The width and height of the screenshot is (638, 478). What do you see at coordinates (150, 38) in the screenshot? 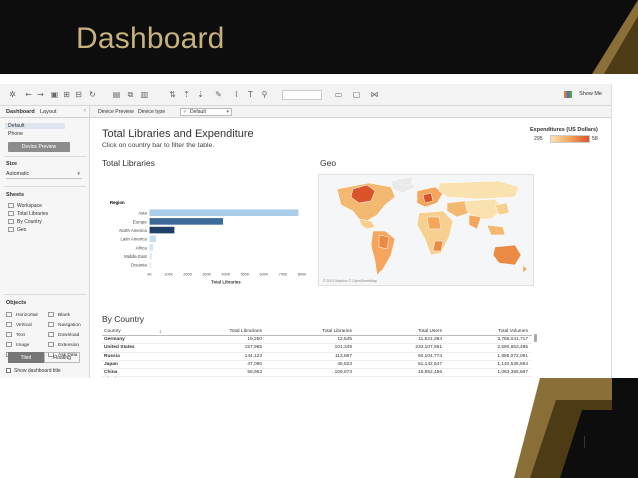
I see `slide-title: Dashboard` at bounding box center [150, 38].